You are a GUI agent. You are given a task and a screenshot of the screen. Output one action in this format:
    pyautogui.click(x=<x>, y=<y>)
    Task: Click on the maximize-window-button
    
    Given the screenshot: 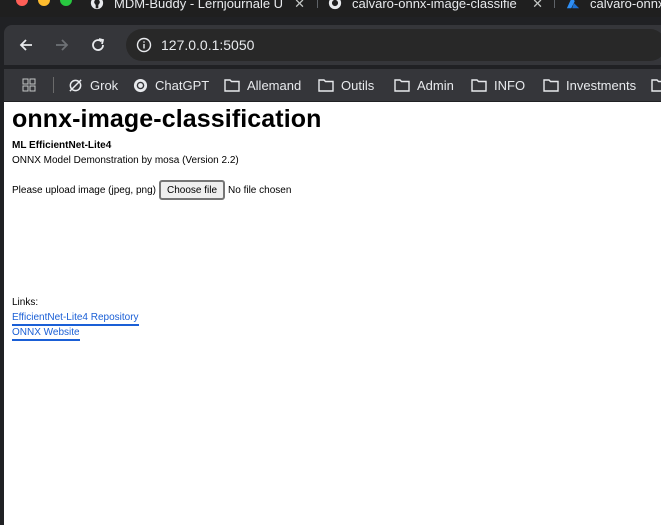 What is the action you would take?
    pyautogui.click(x=66, y=3)
    